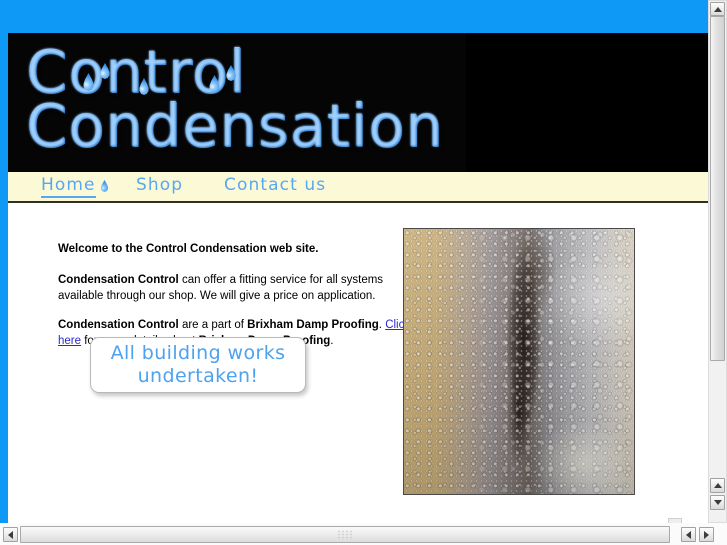 The height and width of the screenshot is (545, 727). I want to click on scroll-left-button, so click(10, 534).